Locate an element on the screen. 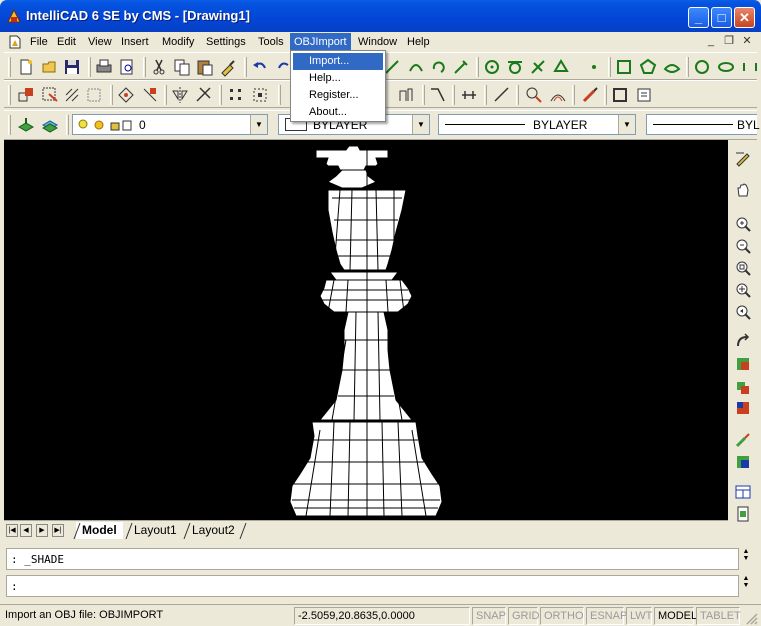 The image size is (761, 626). select-all-icon is located at coordinates (72, 95).